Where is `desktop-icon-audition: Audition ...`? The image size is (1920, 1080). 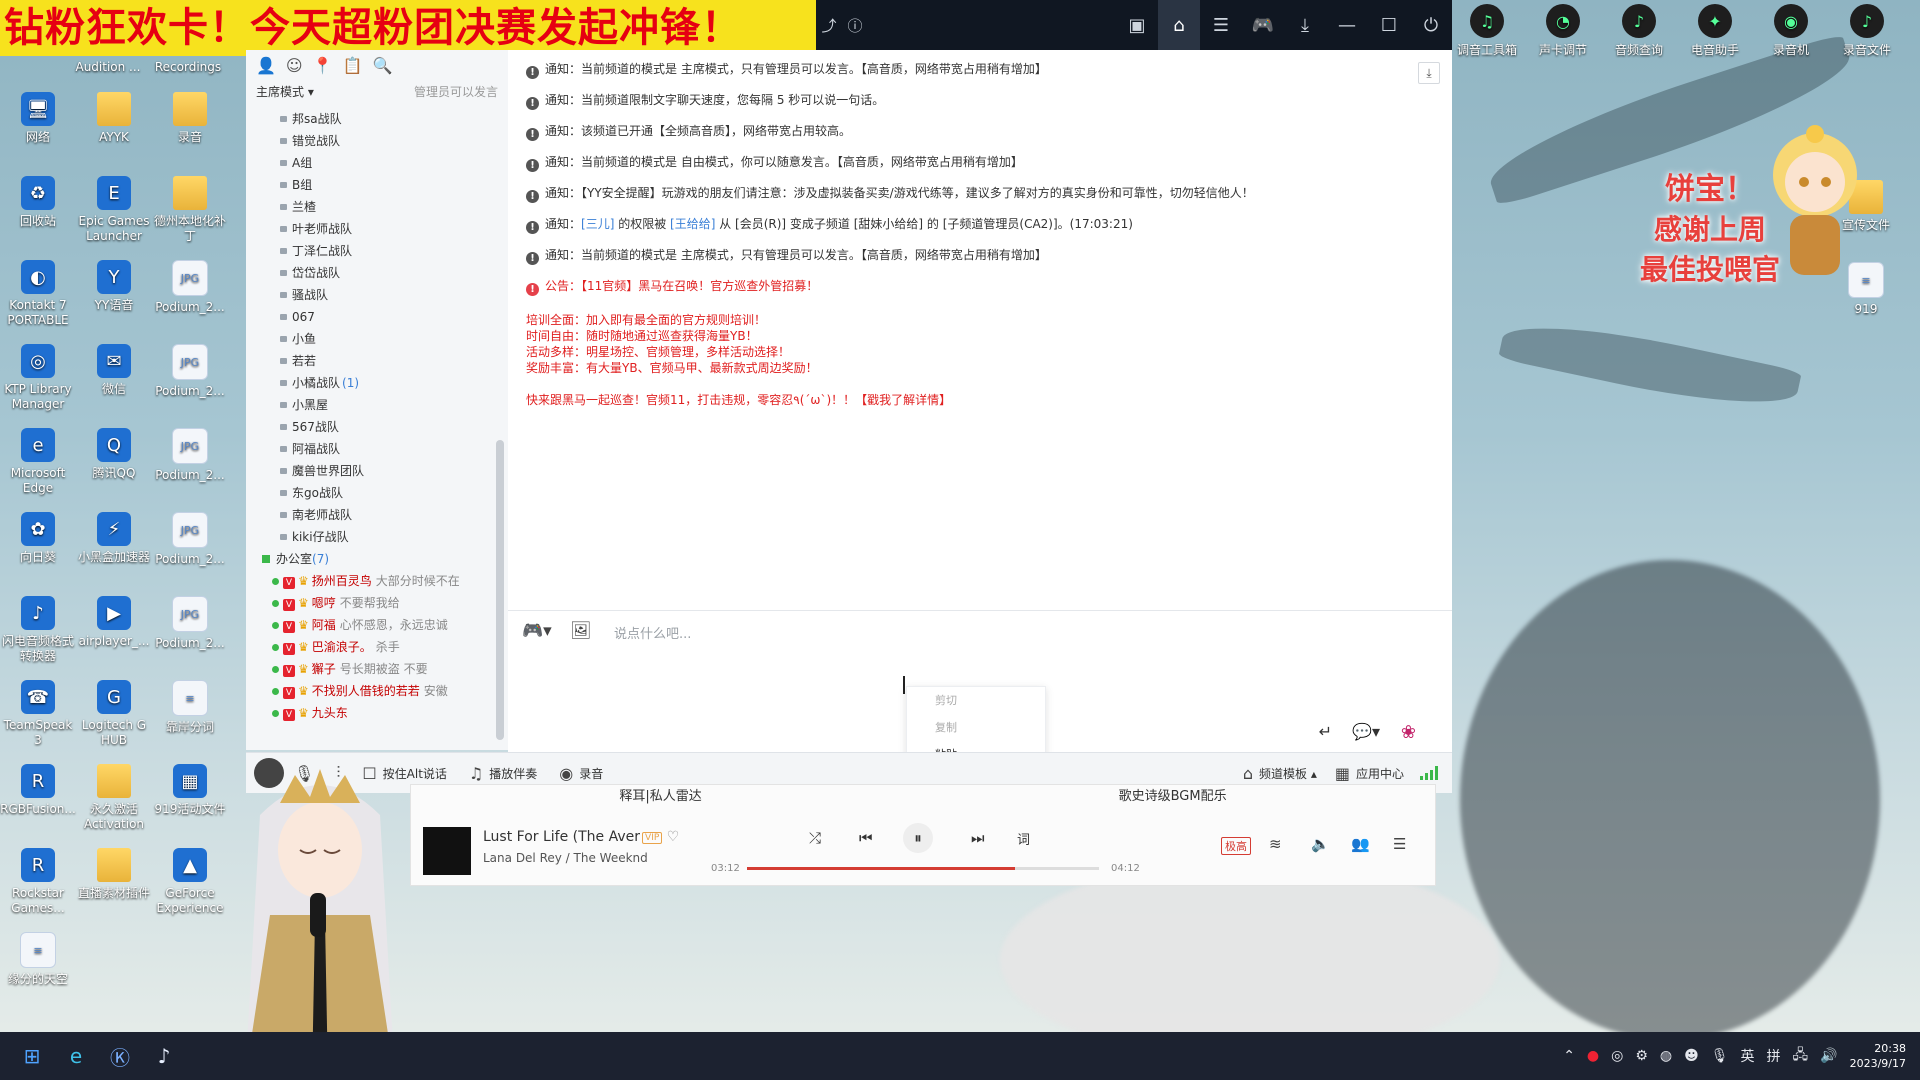
desktop-icon-audition: Audition ... is located at coordinates (108, 67).